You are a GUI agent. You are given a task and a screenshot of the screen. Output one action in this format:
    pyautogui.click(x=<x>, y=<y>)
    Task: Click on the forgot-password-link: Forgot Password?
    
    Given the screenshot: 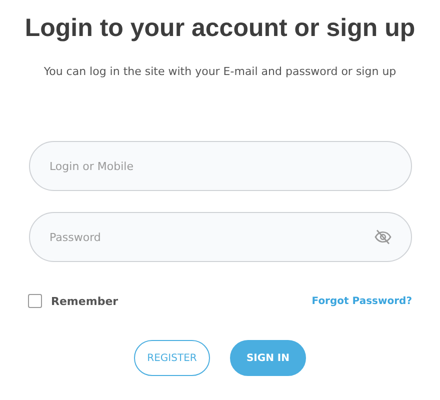 What is the action you would take?
    pyautogui.click(x=362, y=301)
    